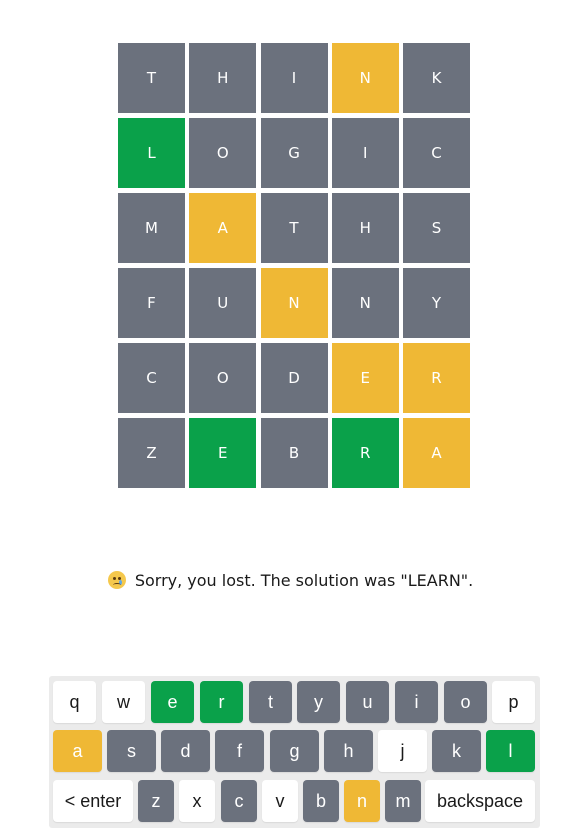  What do you see at coordinates (131, 751) in the screenshot?
I see `key-s: s` at bounding box center [131, 751].